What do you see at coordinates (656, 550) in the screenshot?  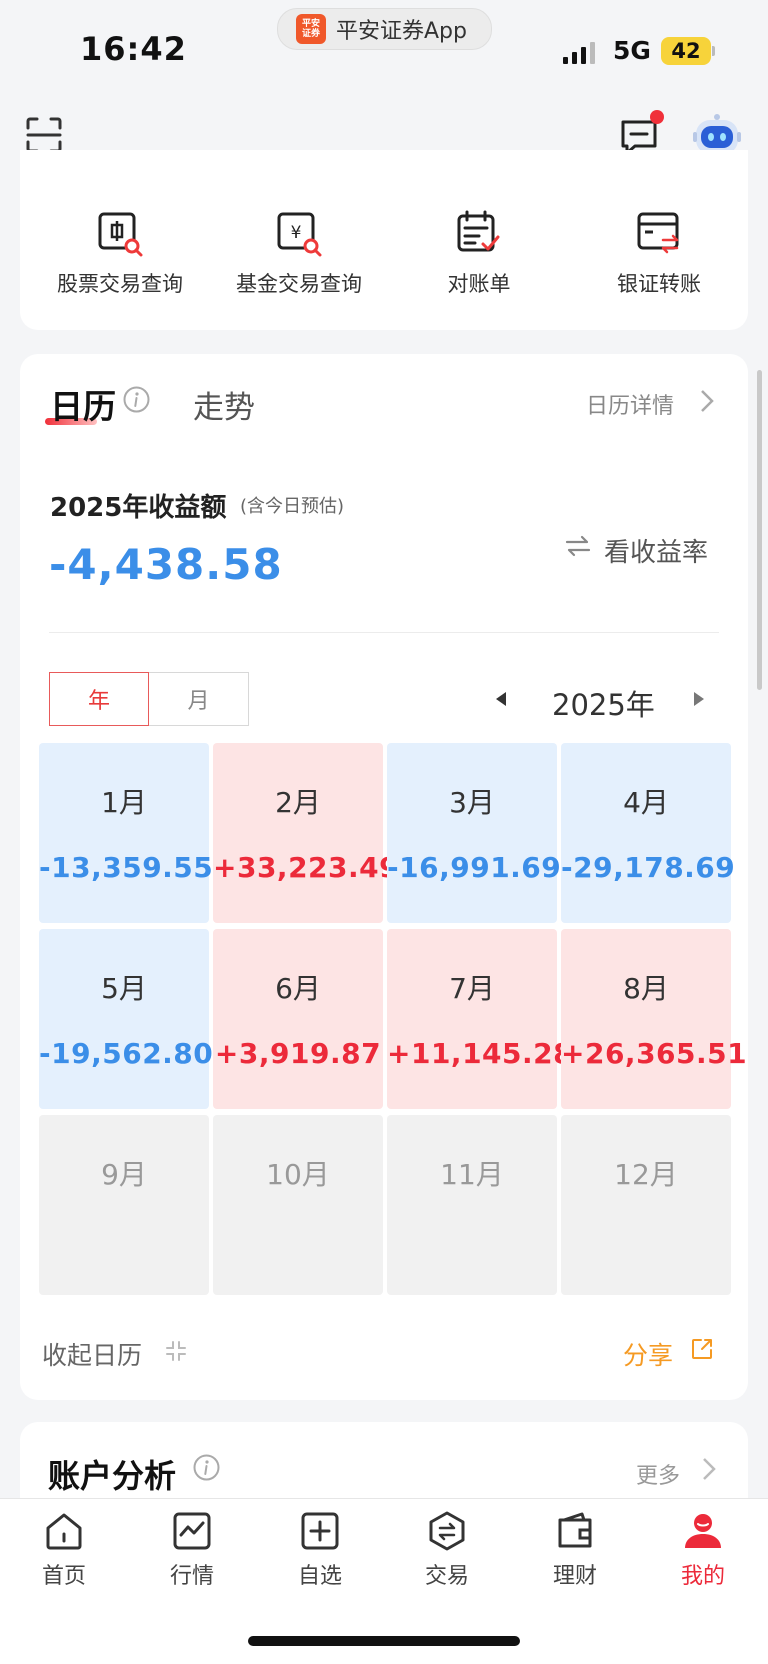 I see `view-return-rate-button: 看收益率` at bounding box center [656, 550].